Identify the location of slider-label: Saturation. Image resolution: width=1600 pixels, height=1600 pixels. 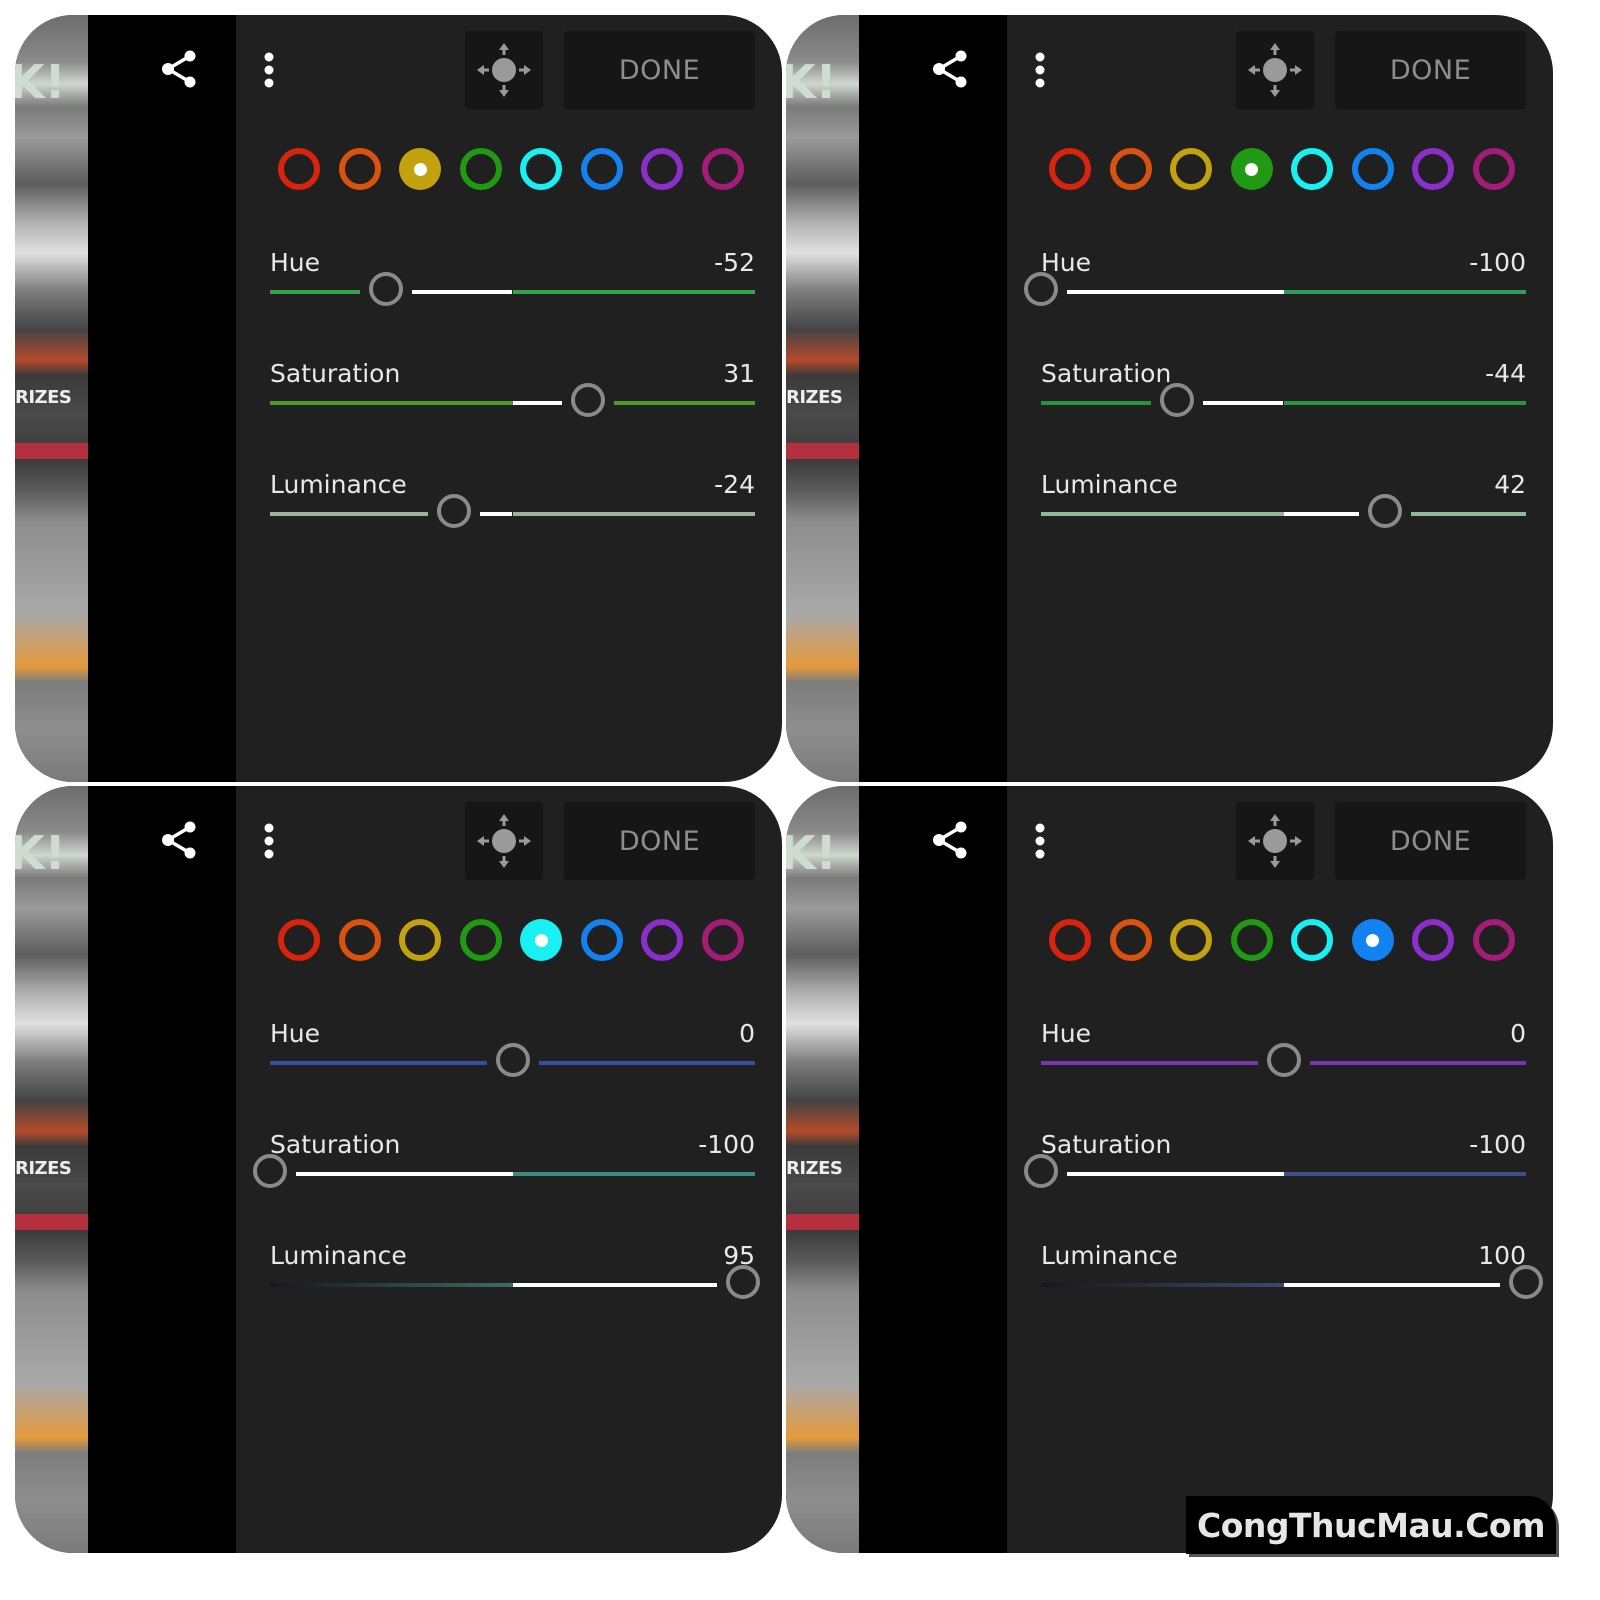
(335, 1144).